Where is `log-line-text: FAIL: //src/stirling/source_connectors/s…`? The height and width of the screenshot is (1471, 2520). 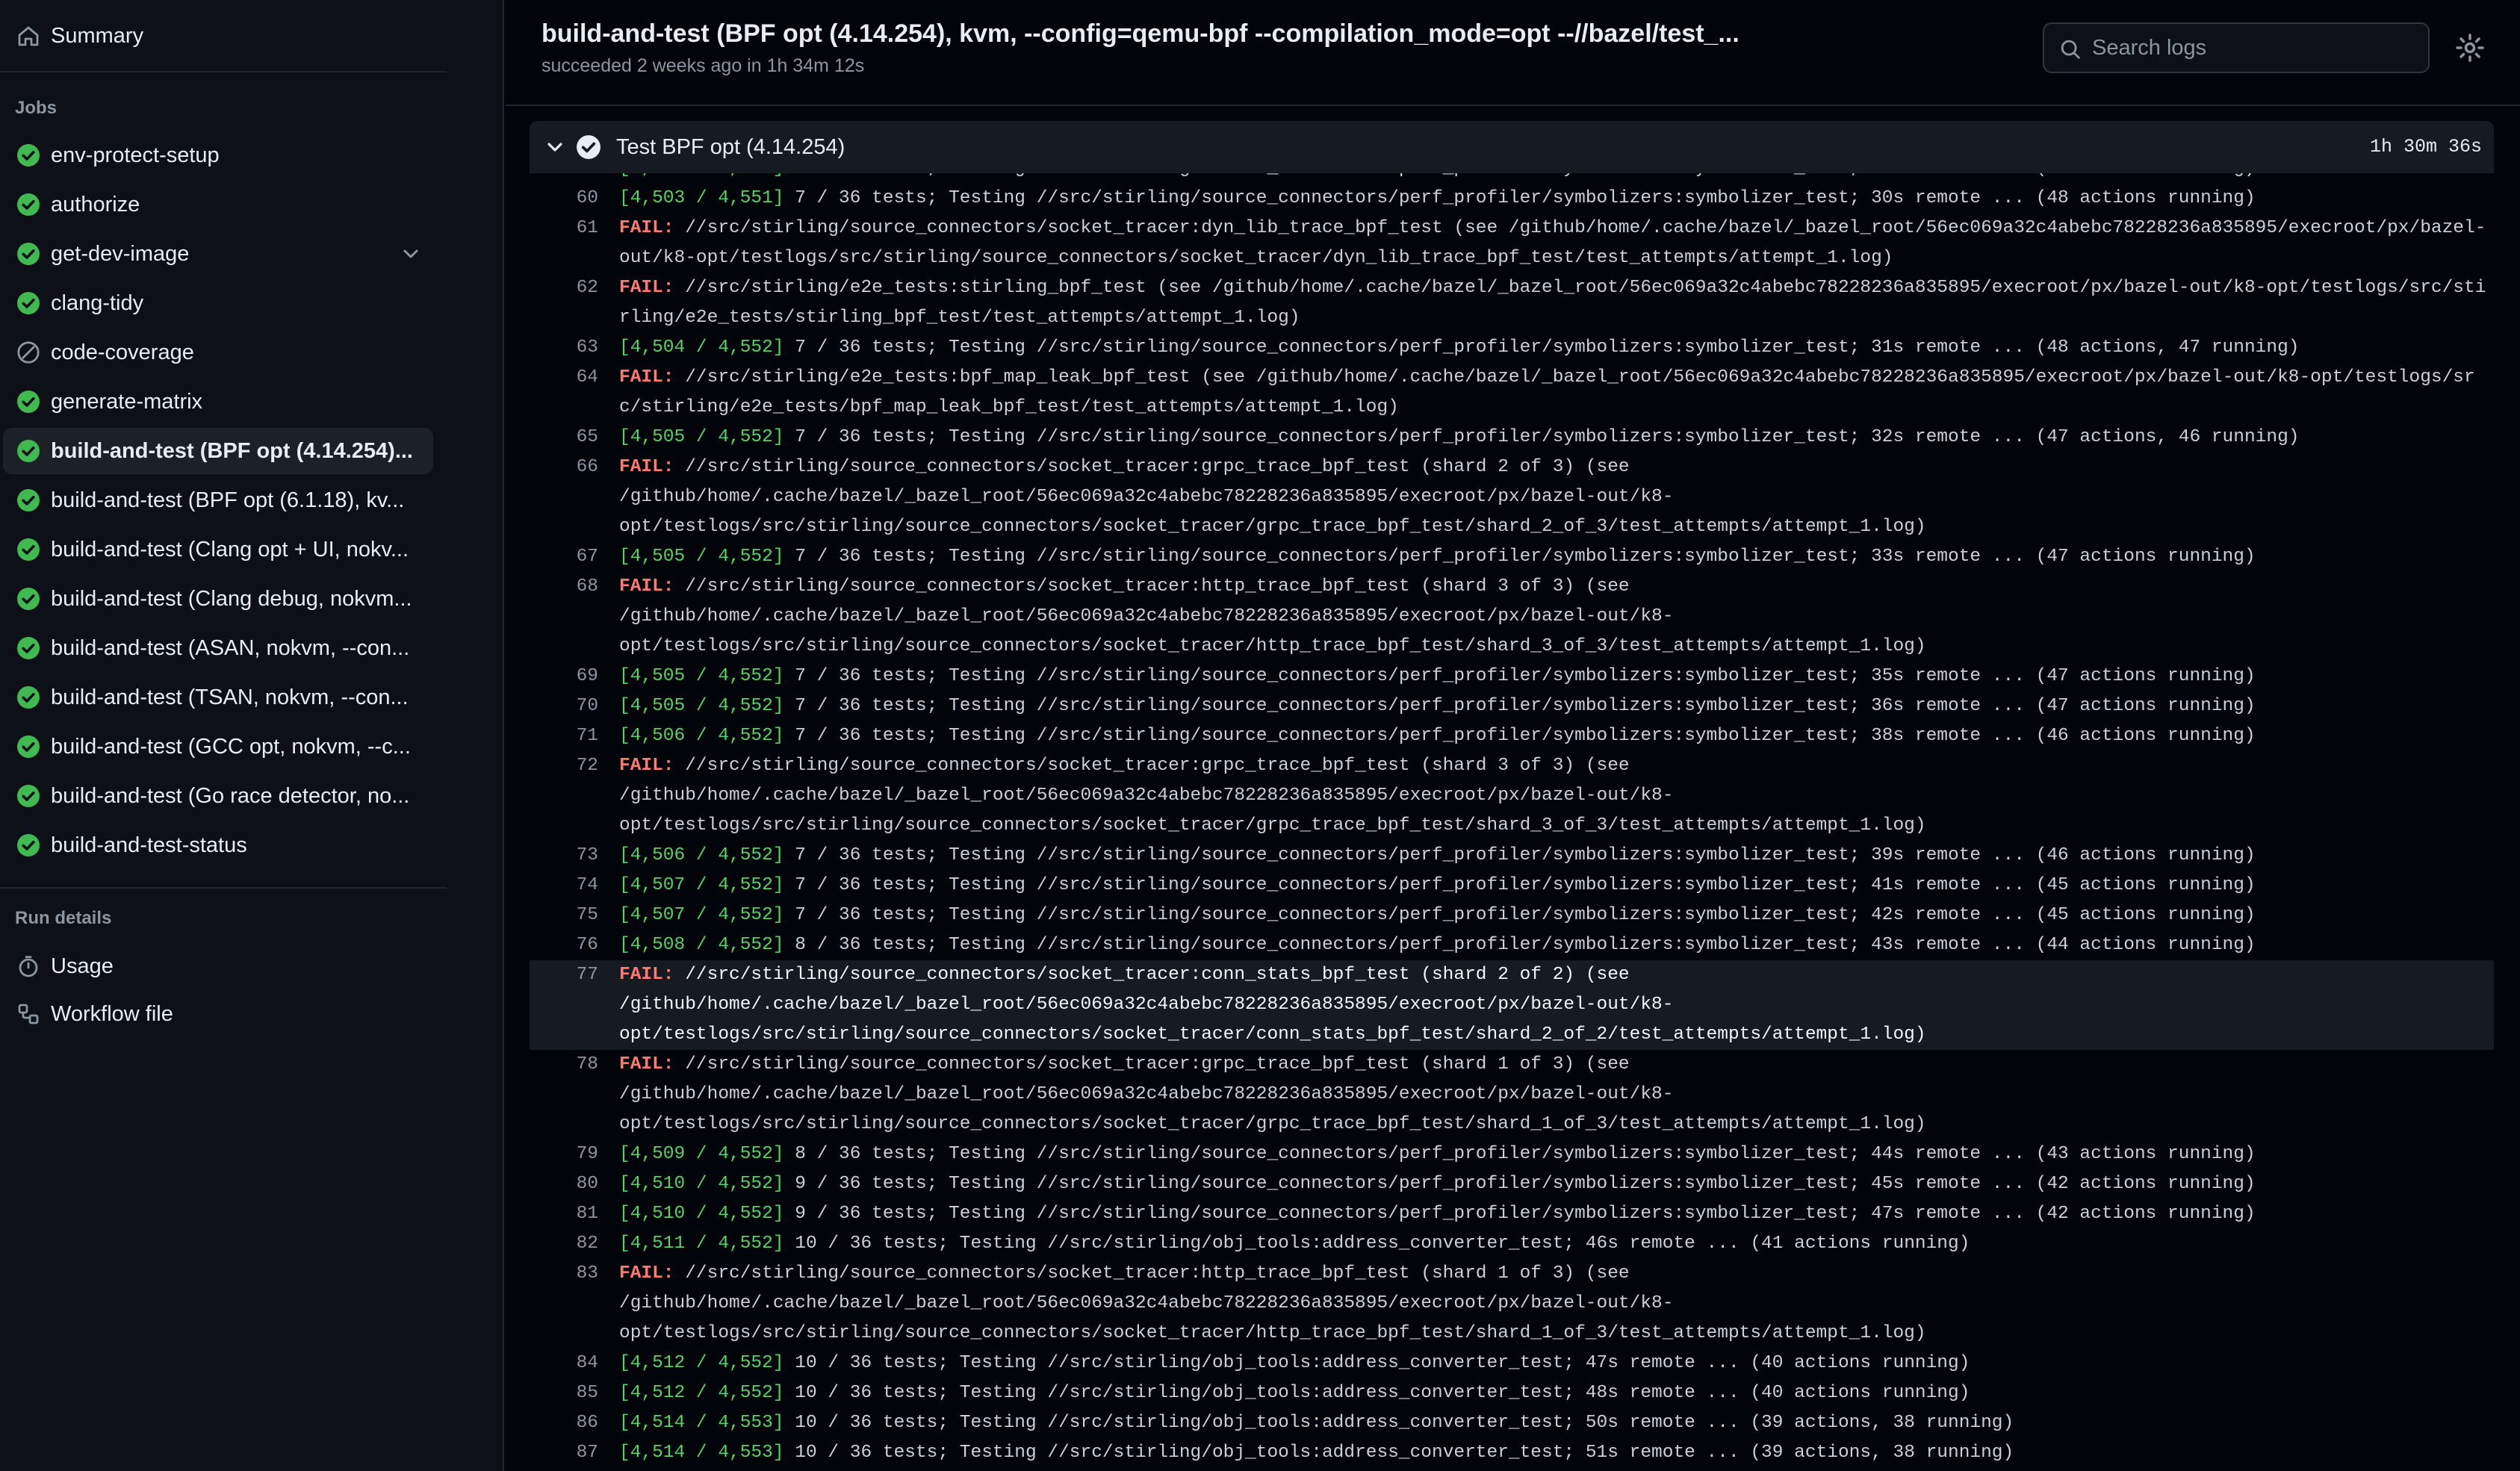 log-line-text: FAIL: //src/stirling/source_connectors/s… is located at coordinates (1552, 796).